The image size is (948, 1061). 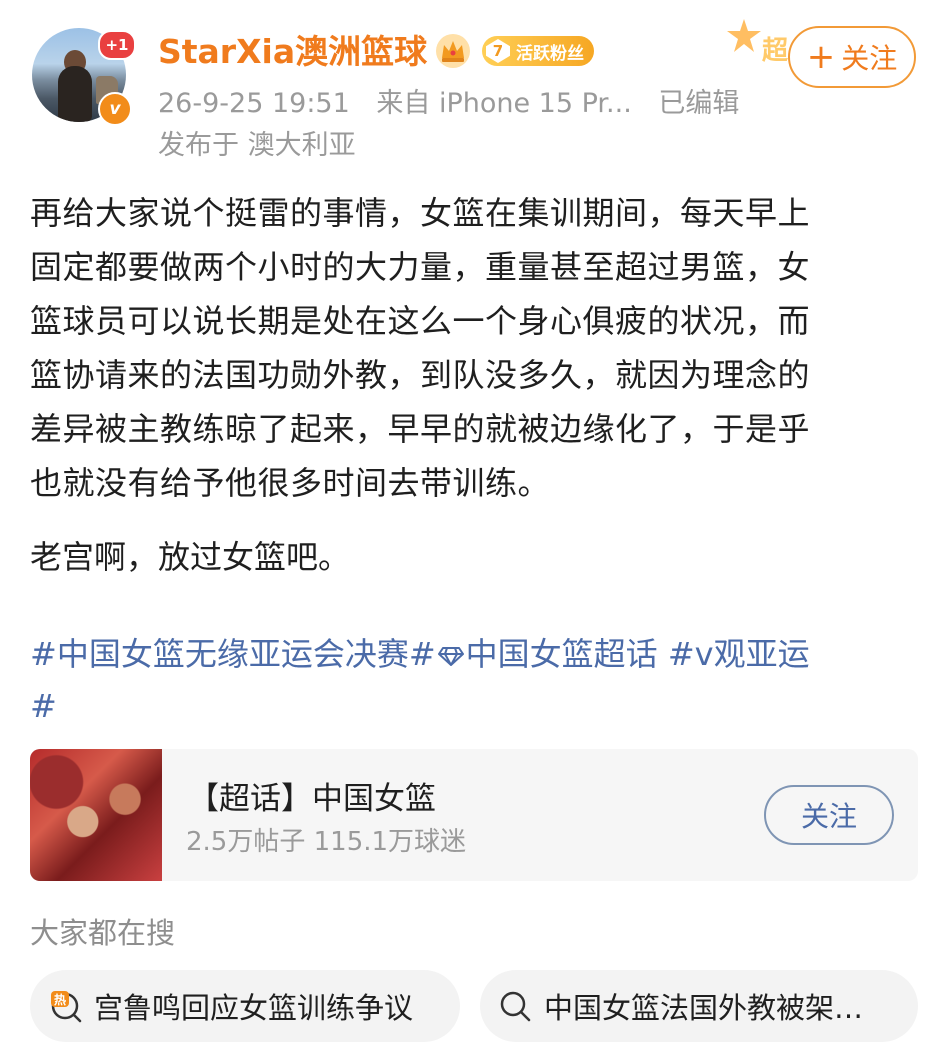 I want to click on post-body-paragraph: 老宫啊，放过女篮吧。, so click(x=190, y=557).